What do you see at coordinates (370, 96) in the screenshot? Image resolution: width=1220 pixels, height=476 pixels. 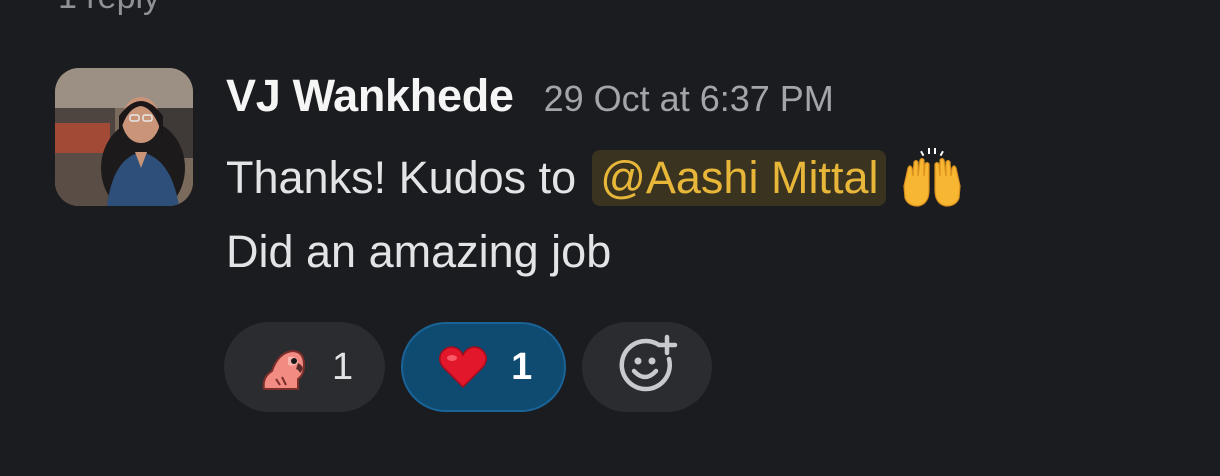 I see `author-name: VJ Wankhede` at bounding box center [370, 96].